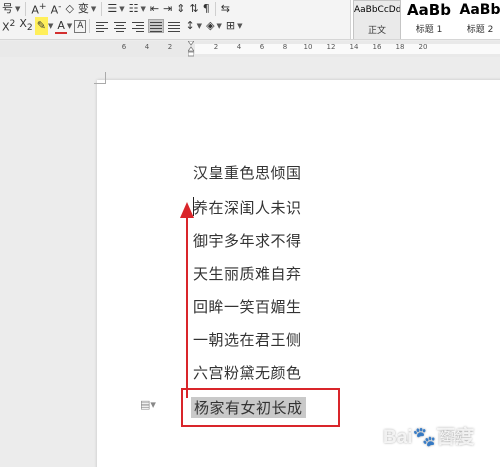  What do you see at coordinates (138, 26) in the screenshot?
I see `align-right-icon` at bounding box center [138, 26].